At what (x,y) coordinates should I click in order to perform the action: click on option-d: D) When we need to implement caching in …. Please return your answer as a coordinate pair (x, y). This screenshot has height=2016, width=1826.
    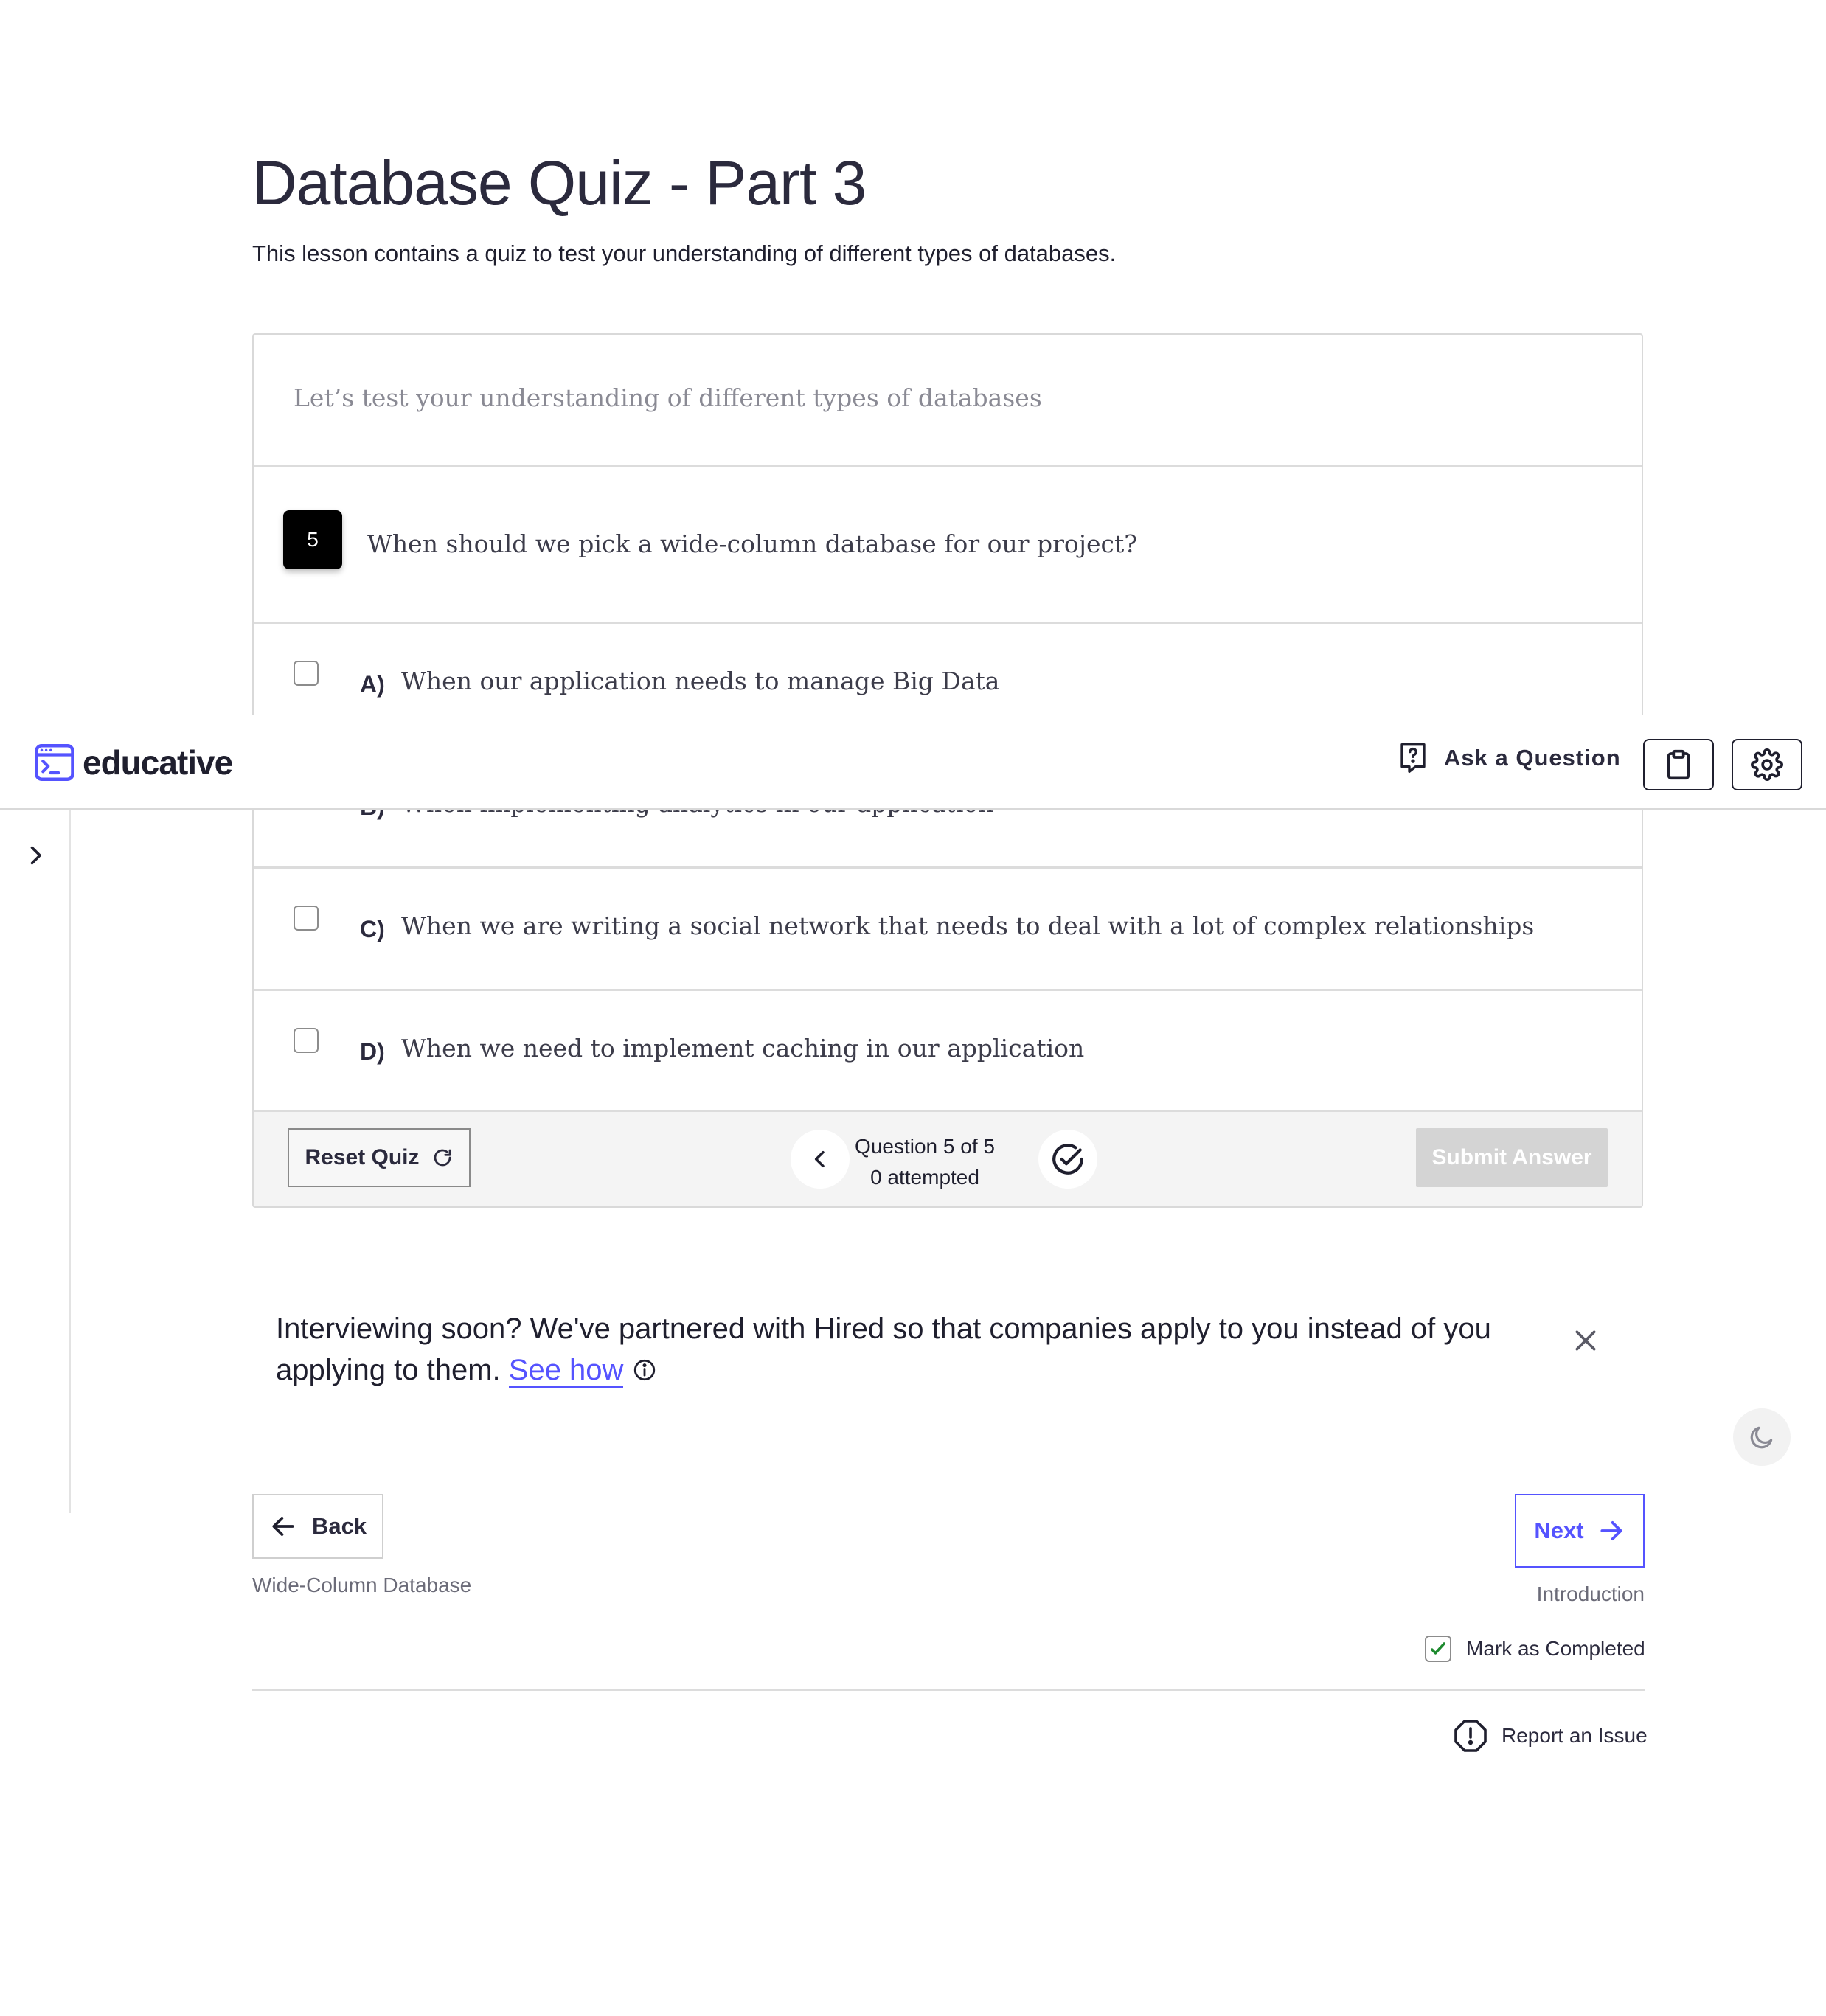
    Looking at the image, I should click on (948, 1052).